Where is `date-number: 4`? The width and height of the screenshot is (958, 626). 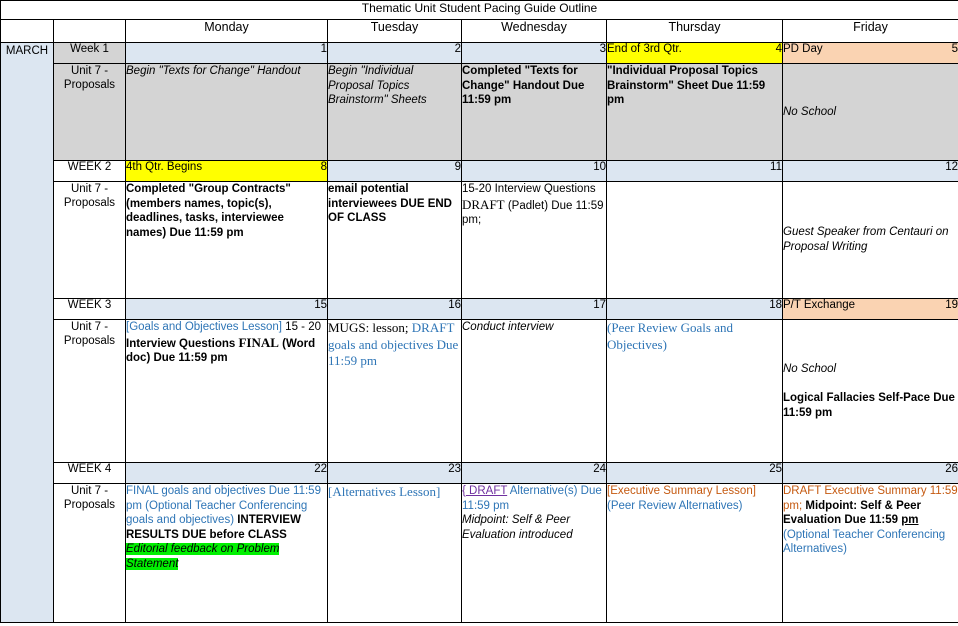 date-number: 4 is located at coordinates (778, 49).